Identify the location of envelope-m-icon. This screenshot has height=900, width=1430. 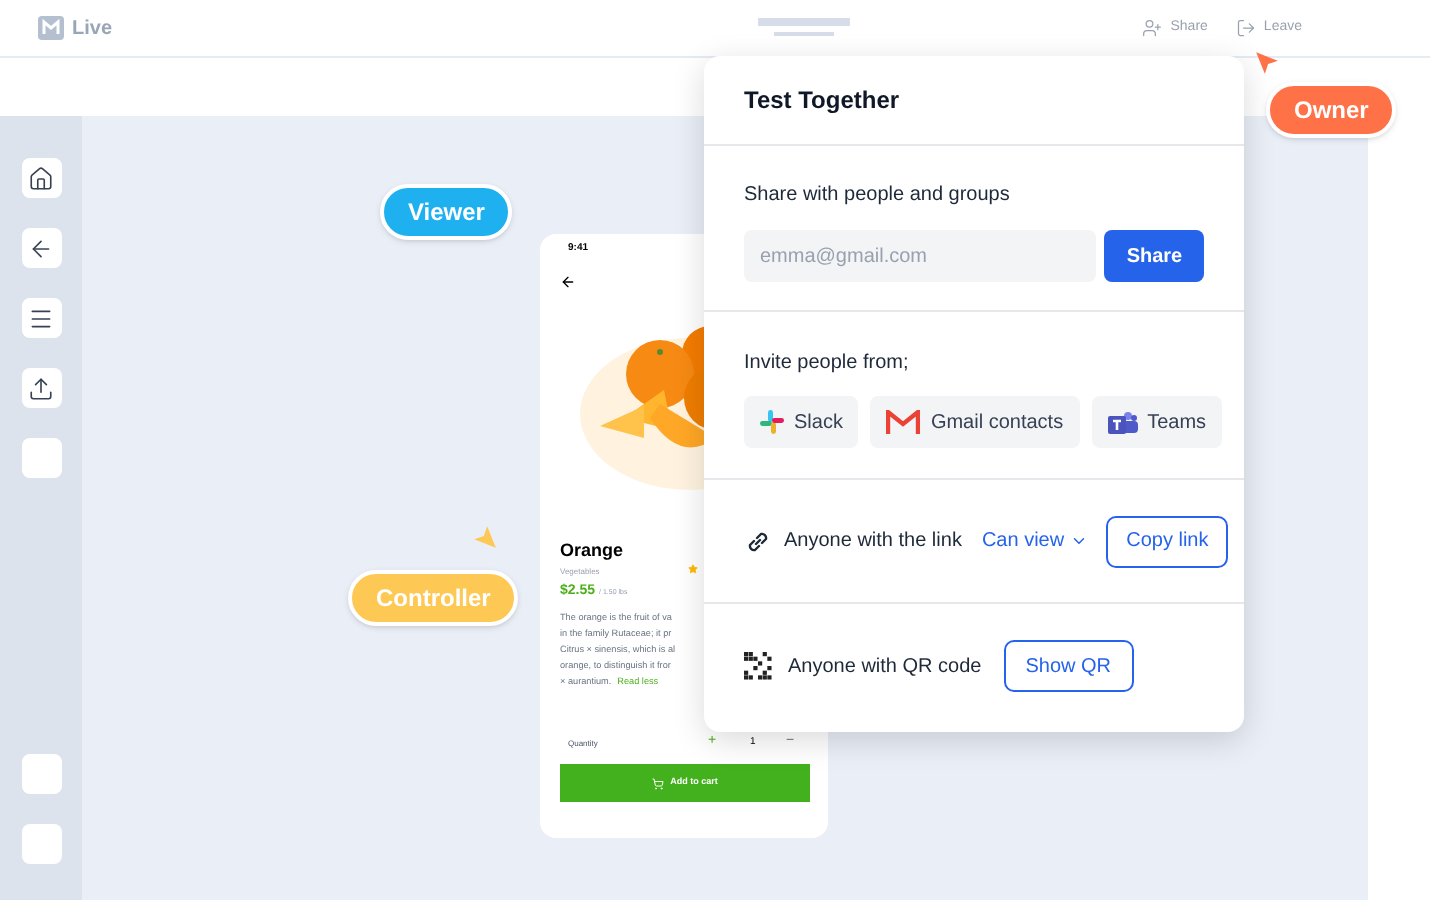
(903, 422).